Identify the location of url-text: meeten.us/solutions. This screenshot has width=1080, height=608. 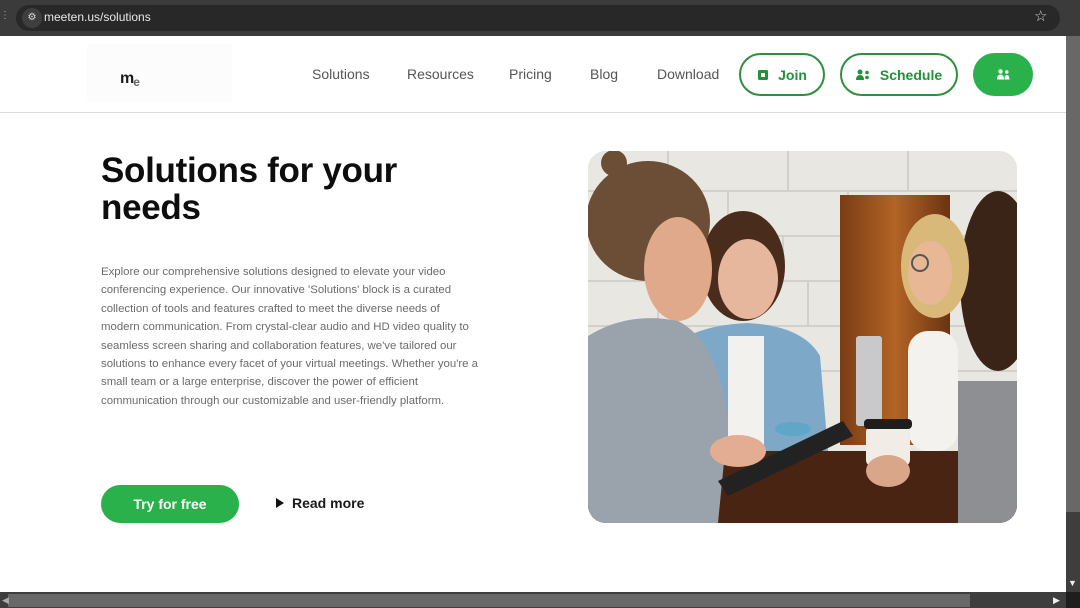
(97, 17).